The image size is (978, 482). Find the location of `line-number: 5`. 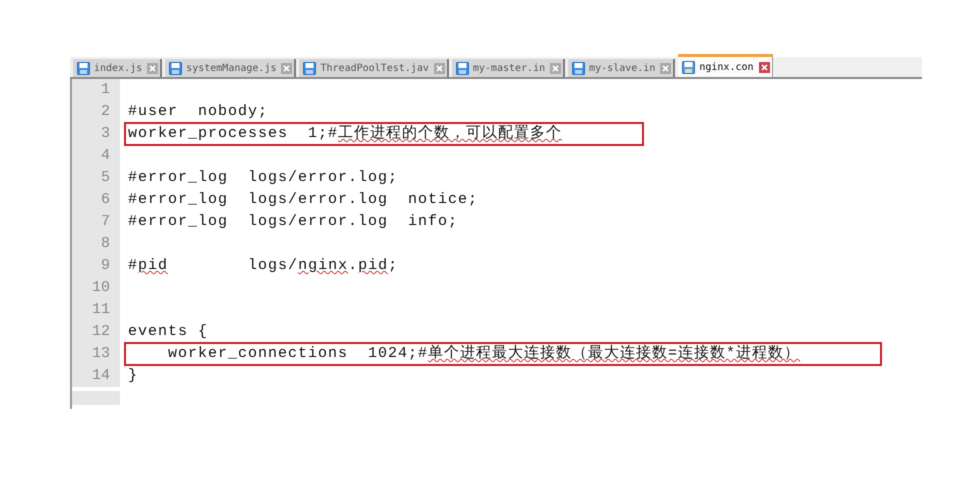

line-number: 5 is located at coordinates (96, 178).